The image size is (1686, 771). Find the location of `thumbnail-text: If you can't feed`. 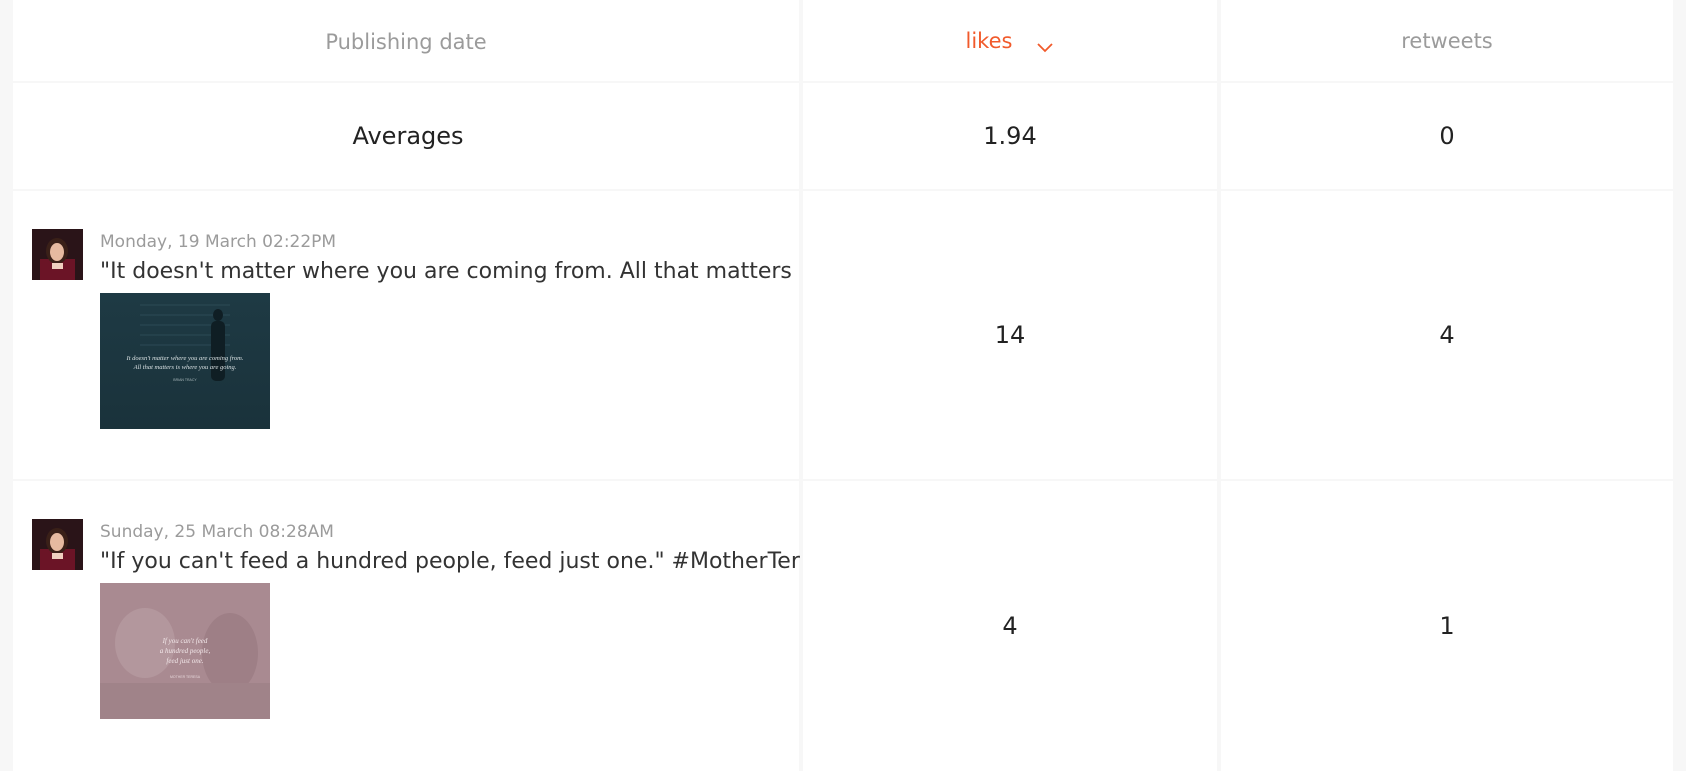

thumbnail-text: If you can't feed is located at coordinates (185, 641).